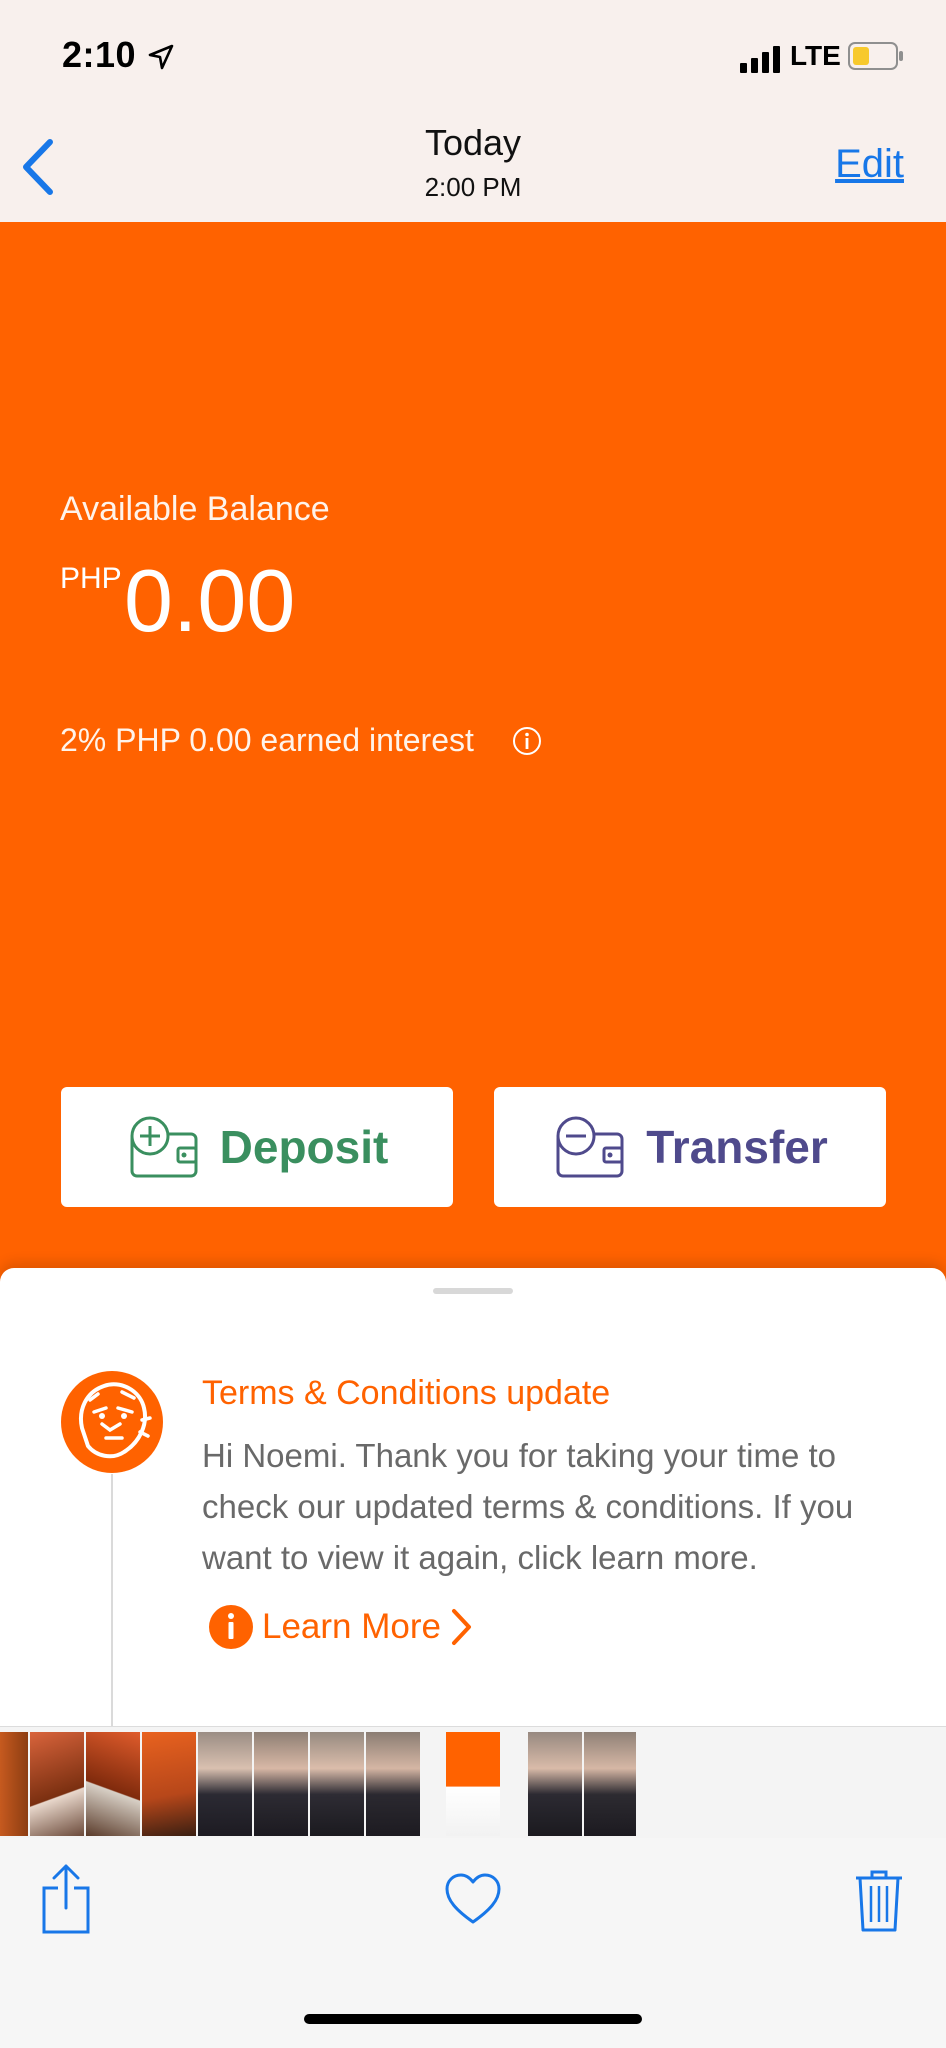 This screenshot has height=2048, width=946. I want to click on deposit-label: Deposit, so click(304, 1147).